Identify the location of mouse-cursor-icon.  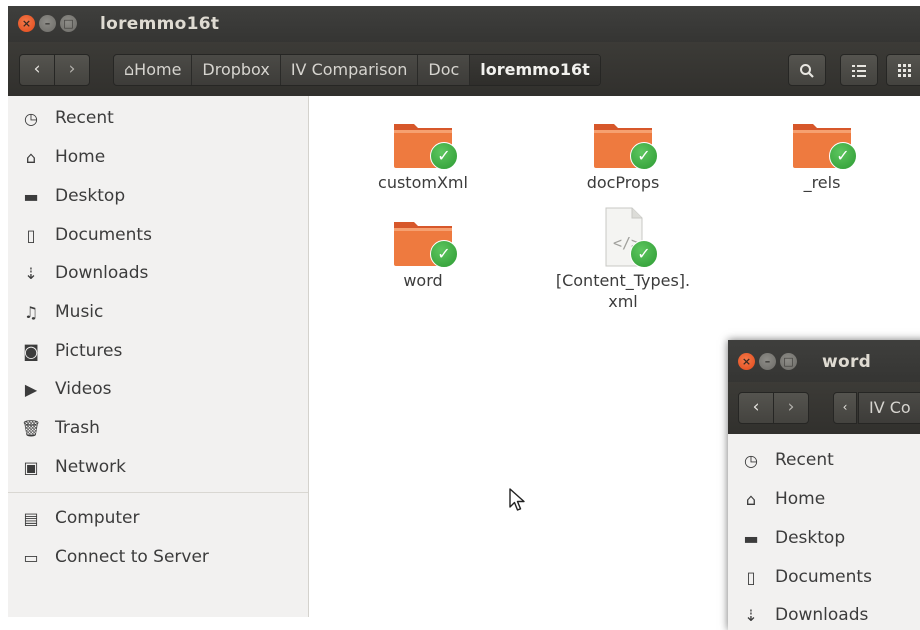
(517, 499).